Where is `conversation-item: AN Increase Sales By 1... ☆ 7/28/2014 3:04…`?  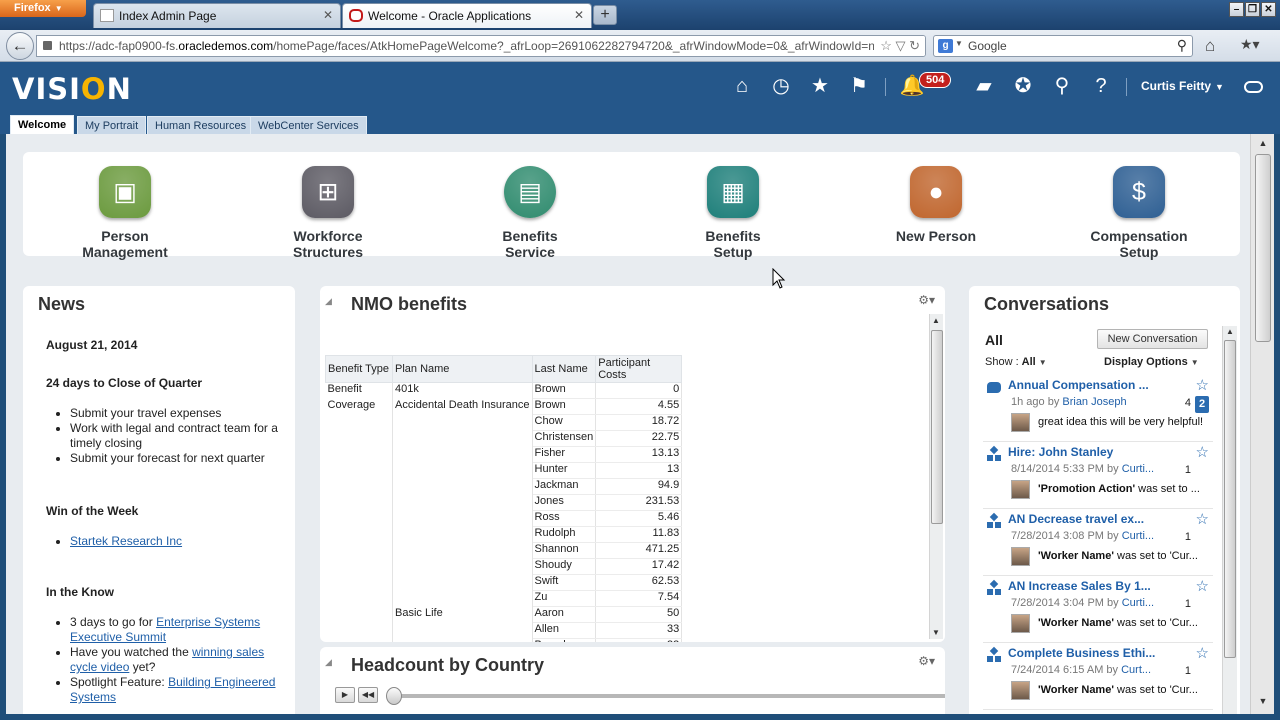 conversation-item: AN Increase Sales By 1... ☆ 7/28/2014 3:04… is located at coordinates (1098, 610).